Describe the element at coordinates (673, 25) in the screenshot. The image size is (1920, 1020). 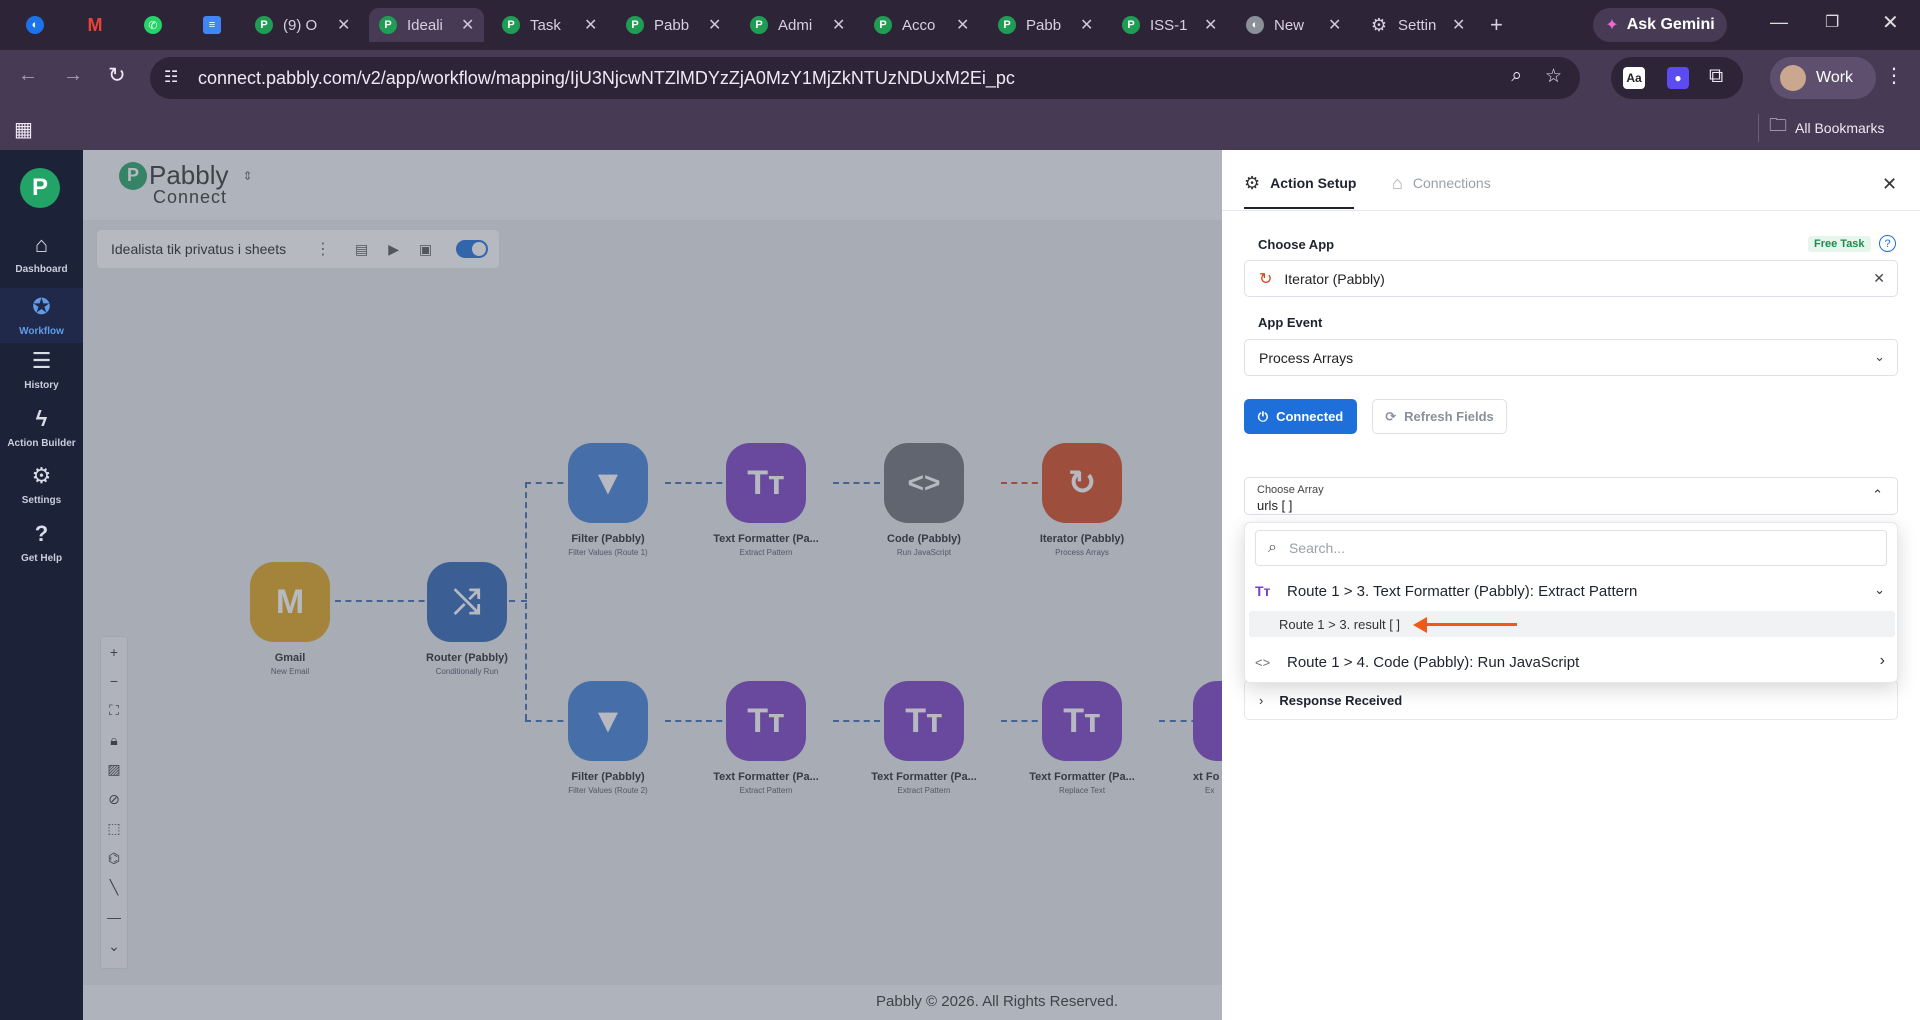
I see `tab-pabbly-4: P Pabb ✕` at that location.